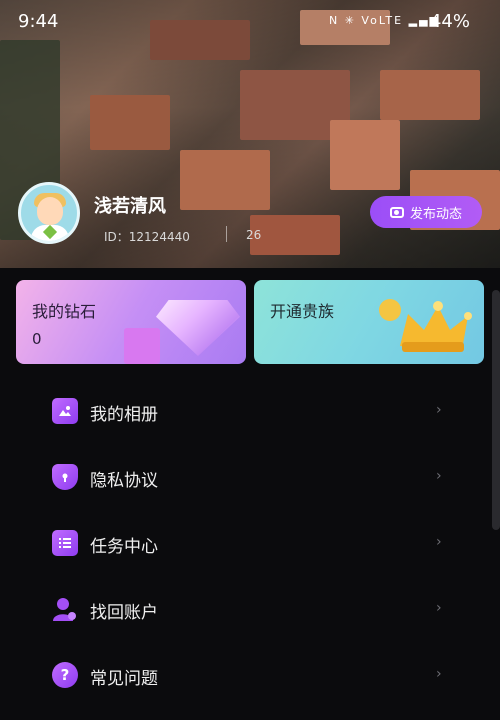  What do you see at coordinates (435, 214) in the screenshot?
I see `post-update-label: 发布动态` at bounding box center [435, 214].